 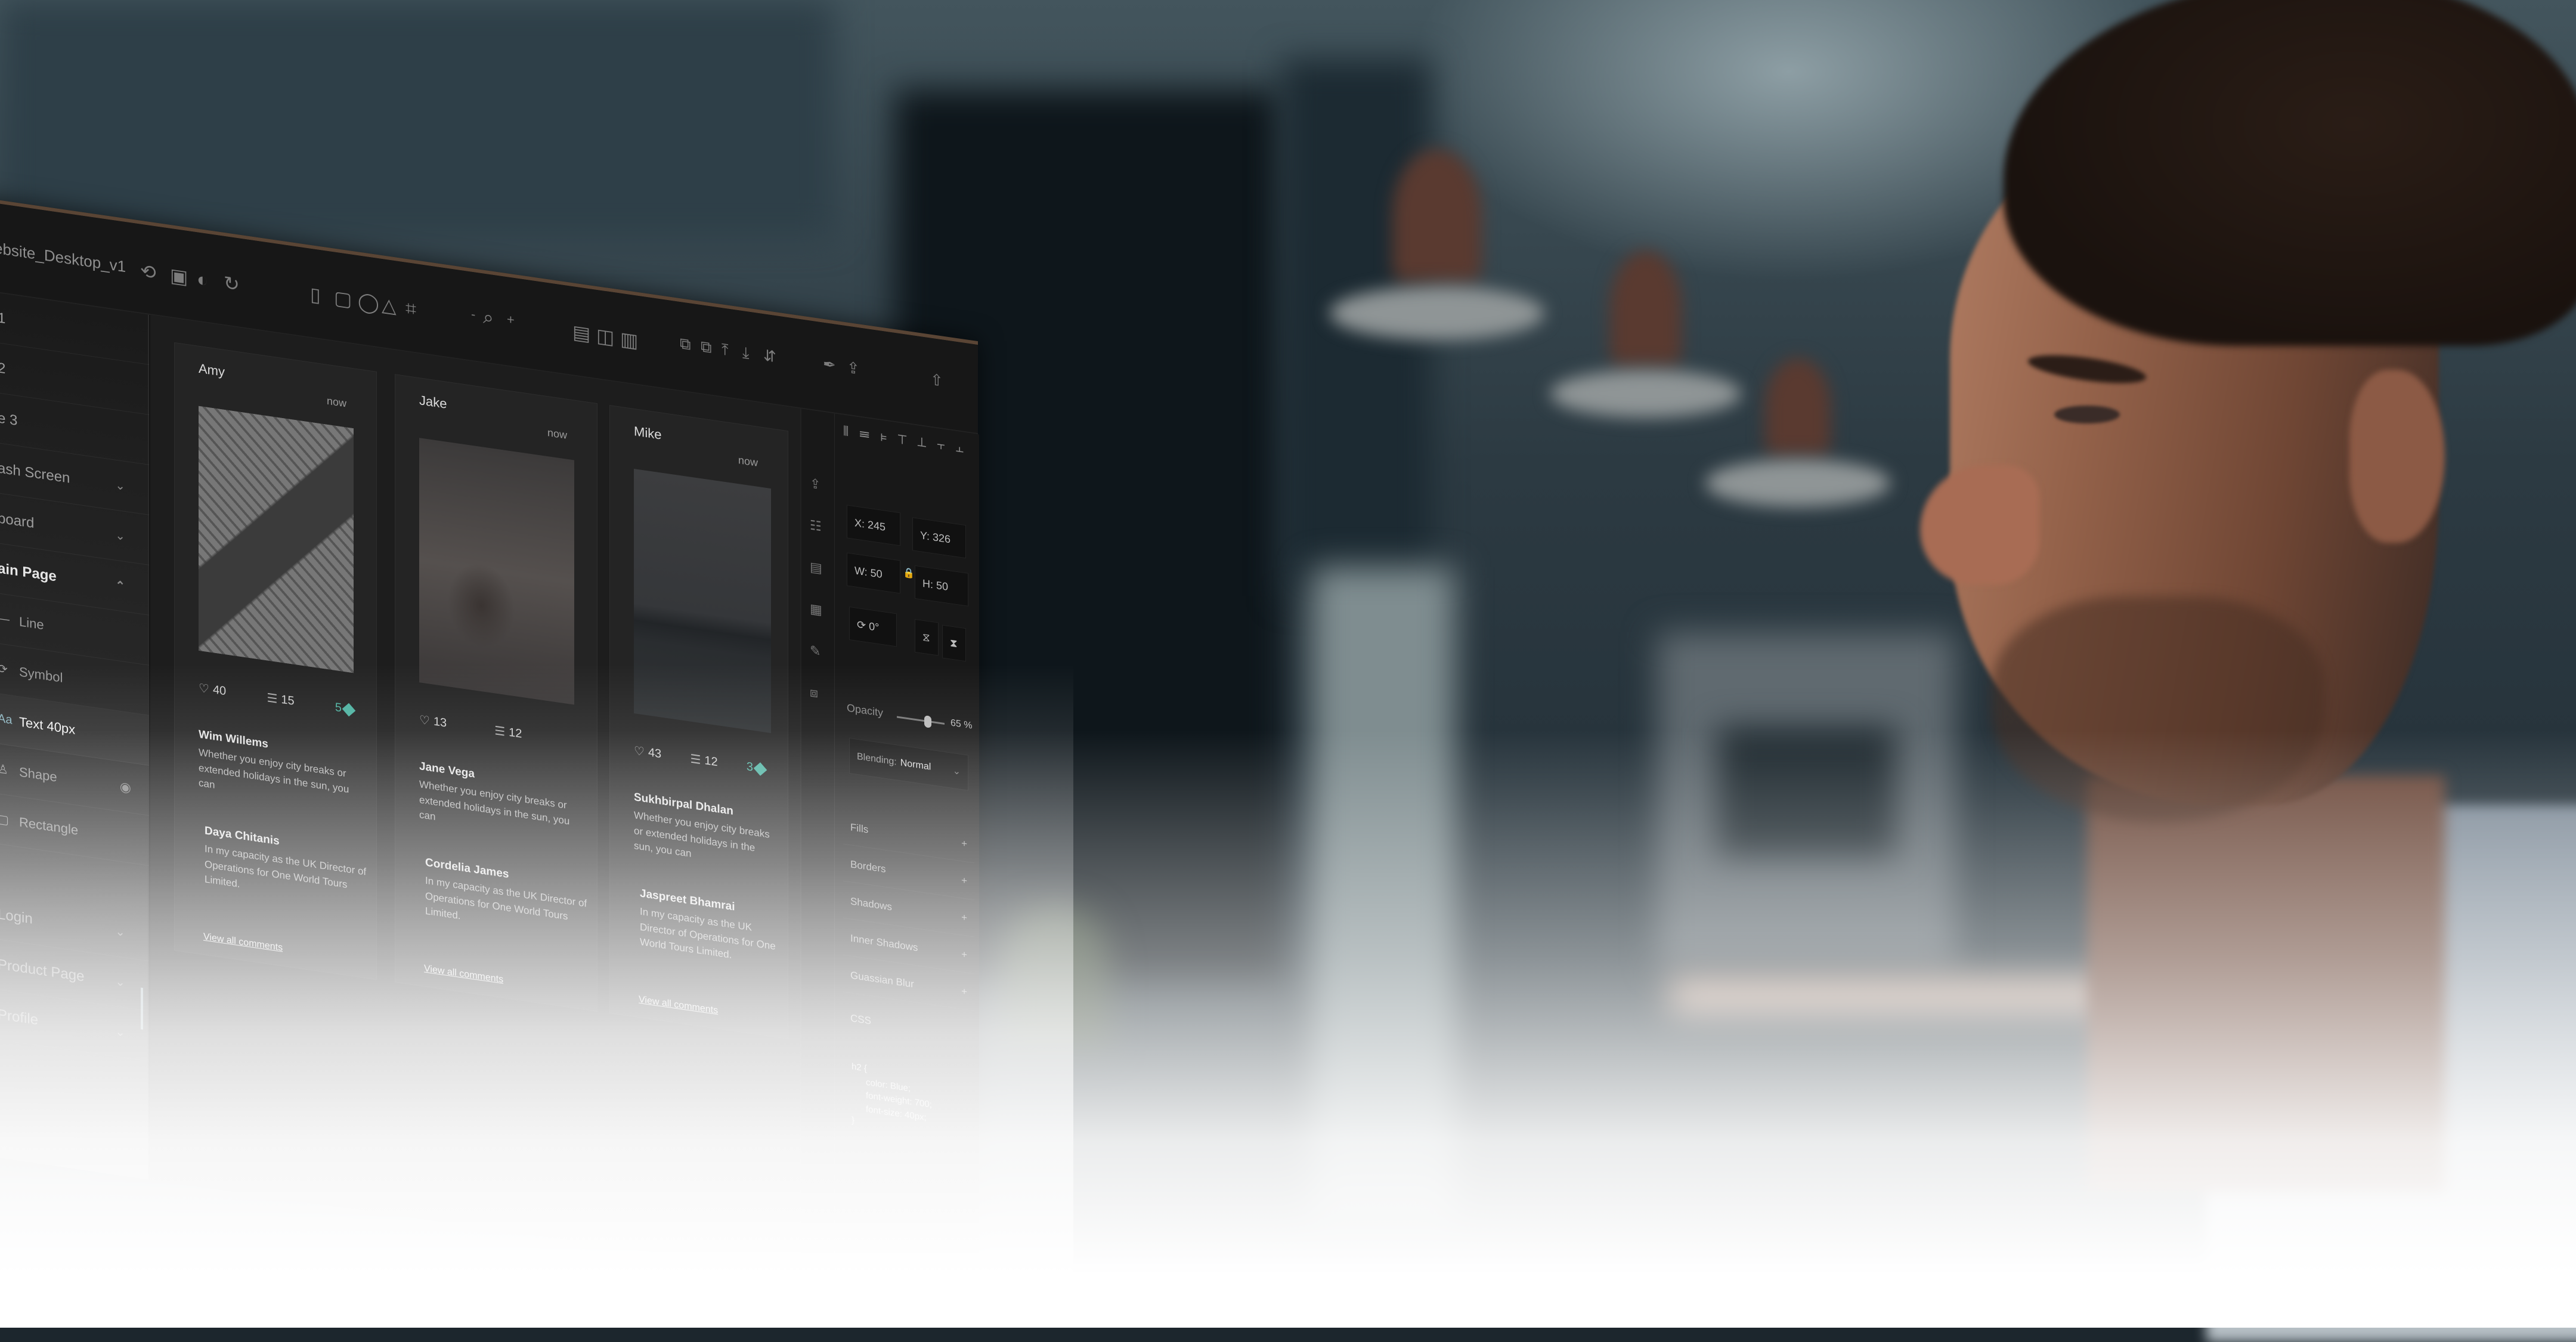 What do you see at coordinates (125, 787) in the screenshot?
I see `visibility-eye-icon: ◉` at bounding box center [125, 787].